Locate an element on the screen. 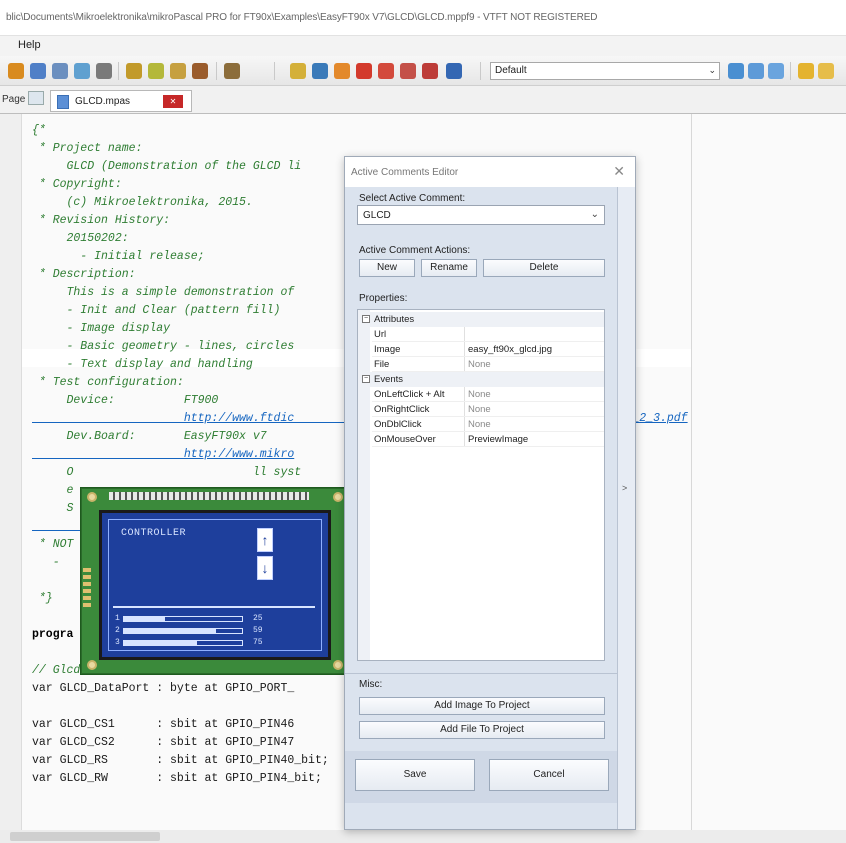 The height and width of the screenshot is (843, 846). property-row: OnMouseOver PreviewImage is located at coordinates (481, 439).